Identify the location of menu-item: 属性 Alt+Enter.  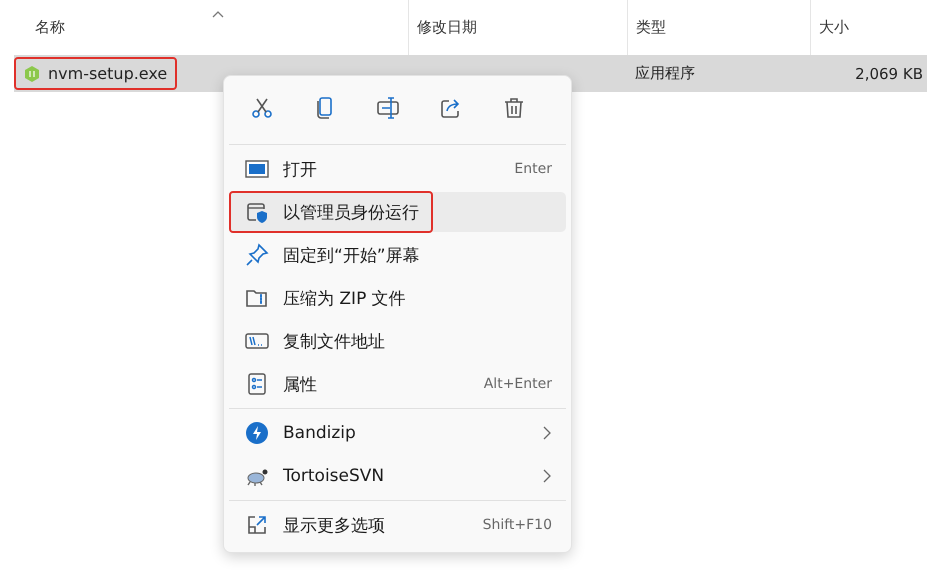
(397, 384).